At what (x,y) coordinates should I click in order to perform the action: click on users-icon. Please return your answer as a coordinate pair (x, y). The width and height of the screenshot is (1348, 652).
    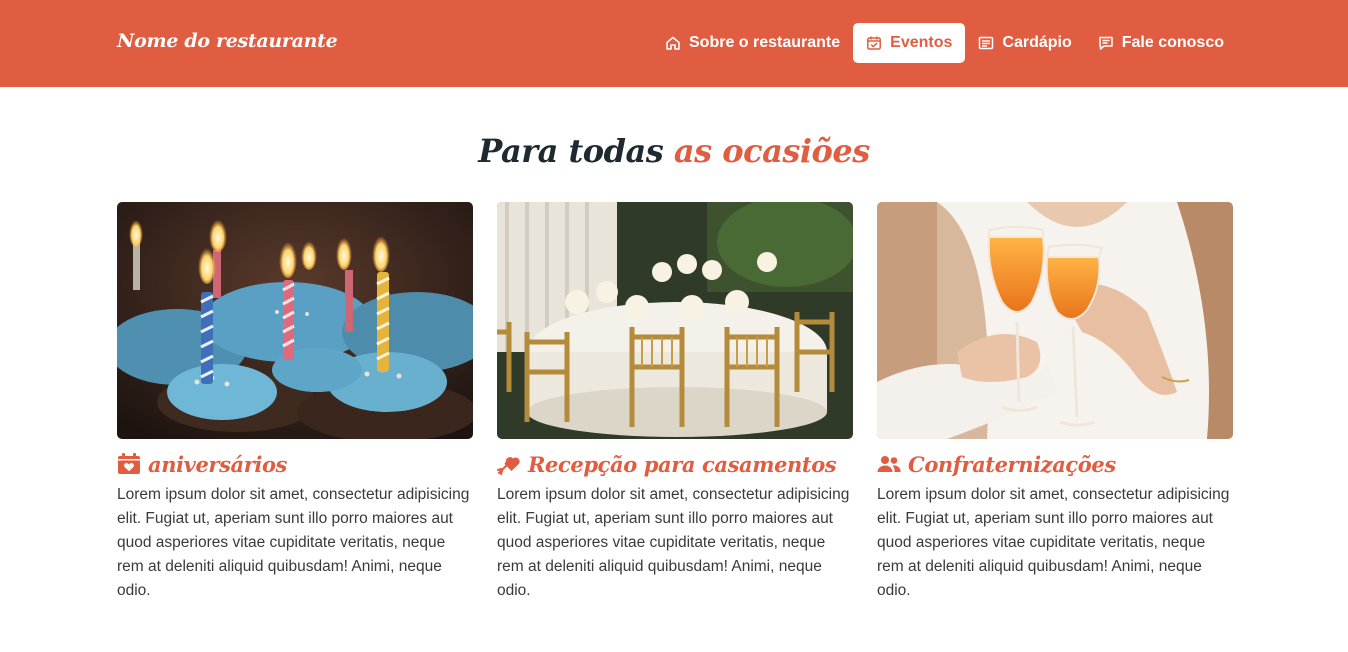
    Looking at the image, I should click on (889, 464).